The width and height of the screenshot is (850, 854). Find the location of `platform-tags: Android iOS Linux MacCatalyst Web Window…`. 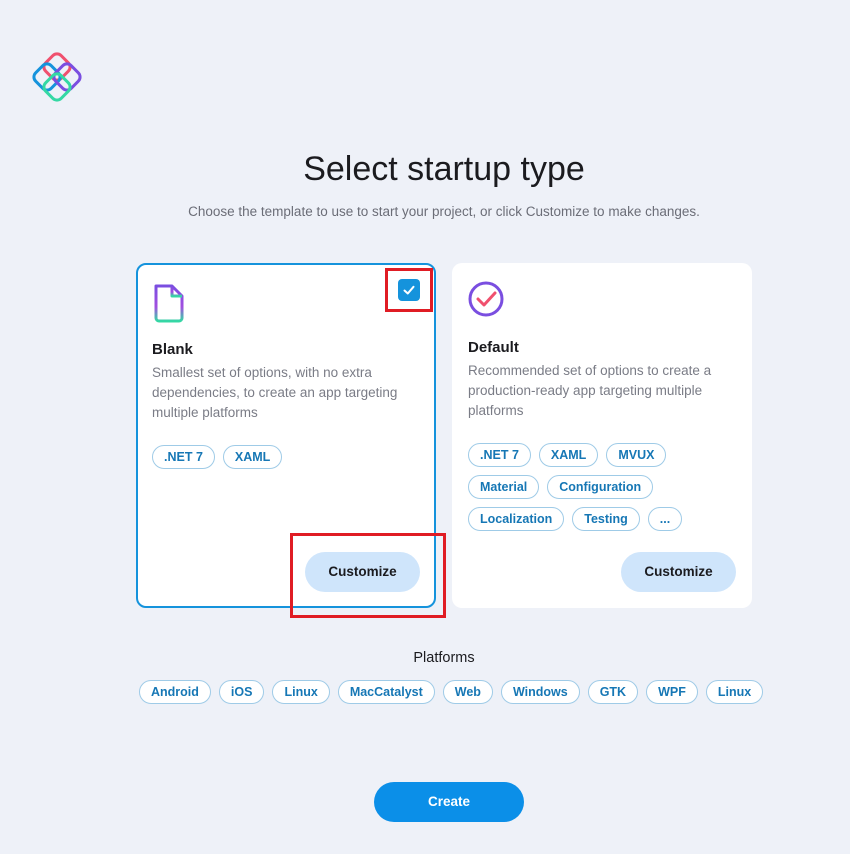

platform-tags: Android iOS Linux MacCatalyst Web Window… is located at coordinates (451, 692).